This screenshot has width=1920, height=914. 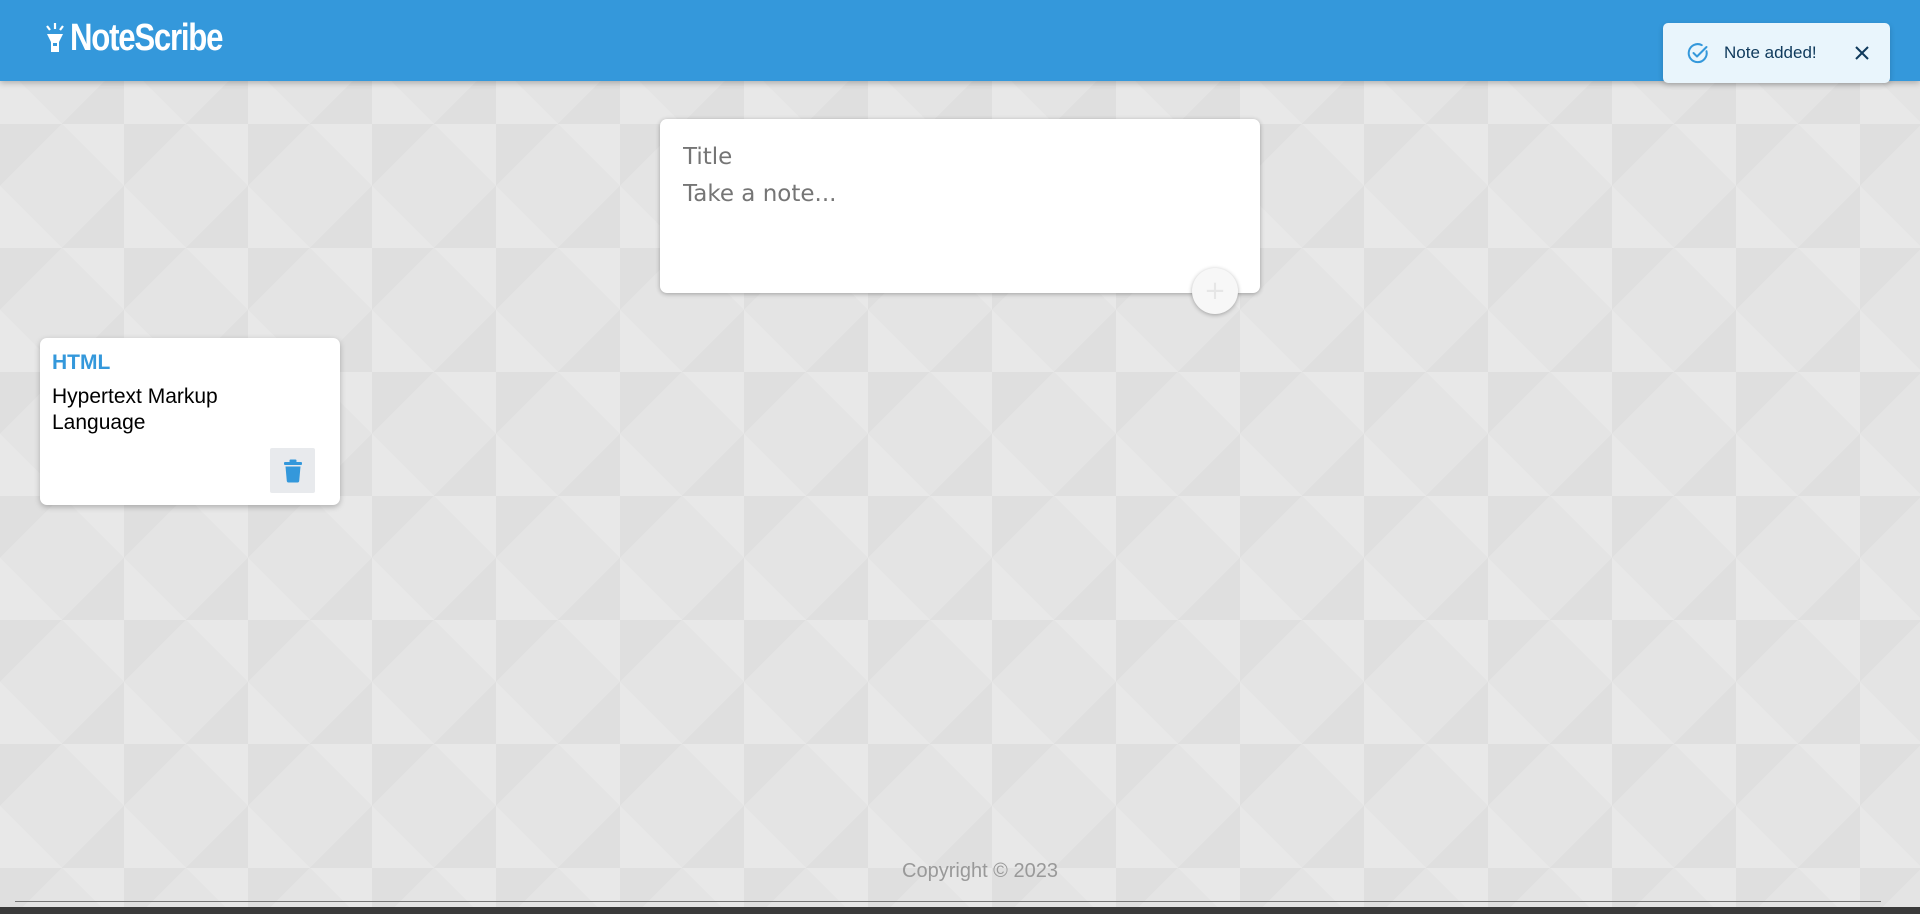 I want to click on check-circle-icon, so click(x=1697, y=53).